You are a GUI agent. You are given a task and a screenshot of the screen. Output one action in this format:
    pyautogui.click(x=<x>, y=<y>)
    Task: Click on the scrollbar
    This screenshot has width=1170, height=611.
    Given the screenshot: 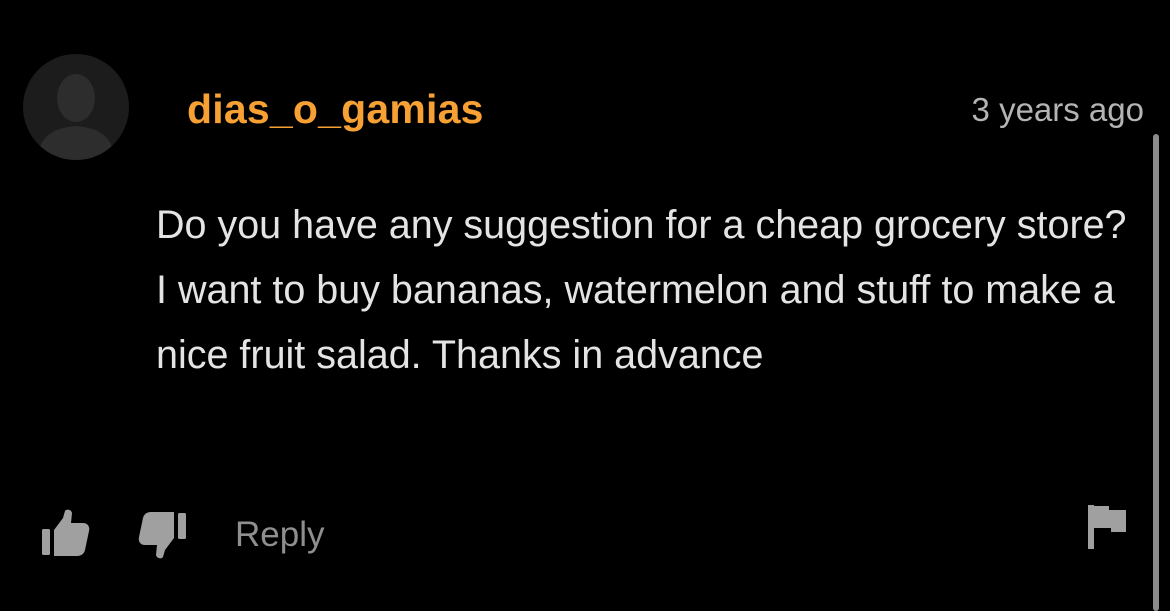 What is the action you would take?
    pyautogui.click(x=1156, y=372)
    